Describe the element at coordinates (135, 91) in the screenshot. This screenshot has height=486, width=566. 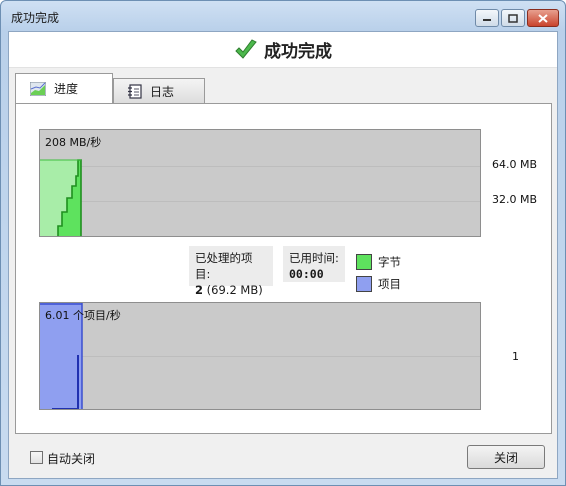
I see `log-notebook-icon` at that location.